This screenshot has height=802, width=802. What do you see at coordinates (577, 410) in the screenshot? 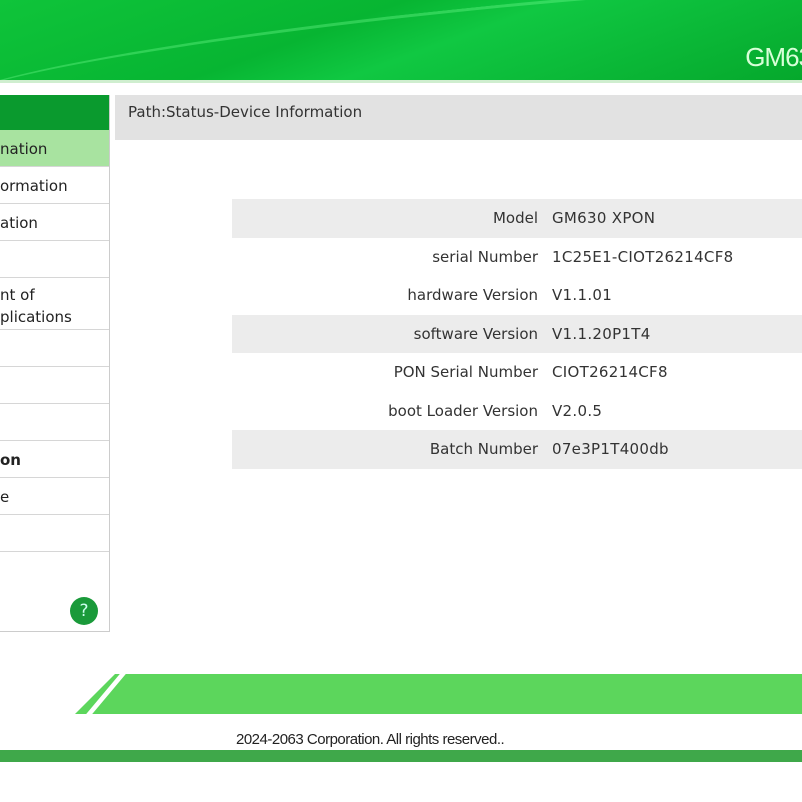
I see `field-value: V2.0.5` at bounding box center [577, 410].